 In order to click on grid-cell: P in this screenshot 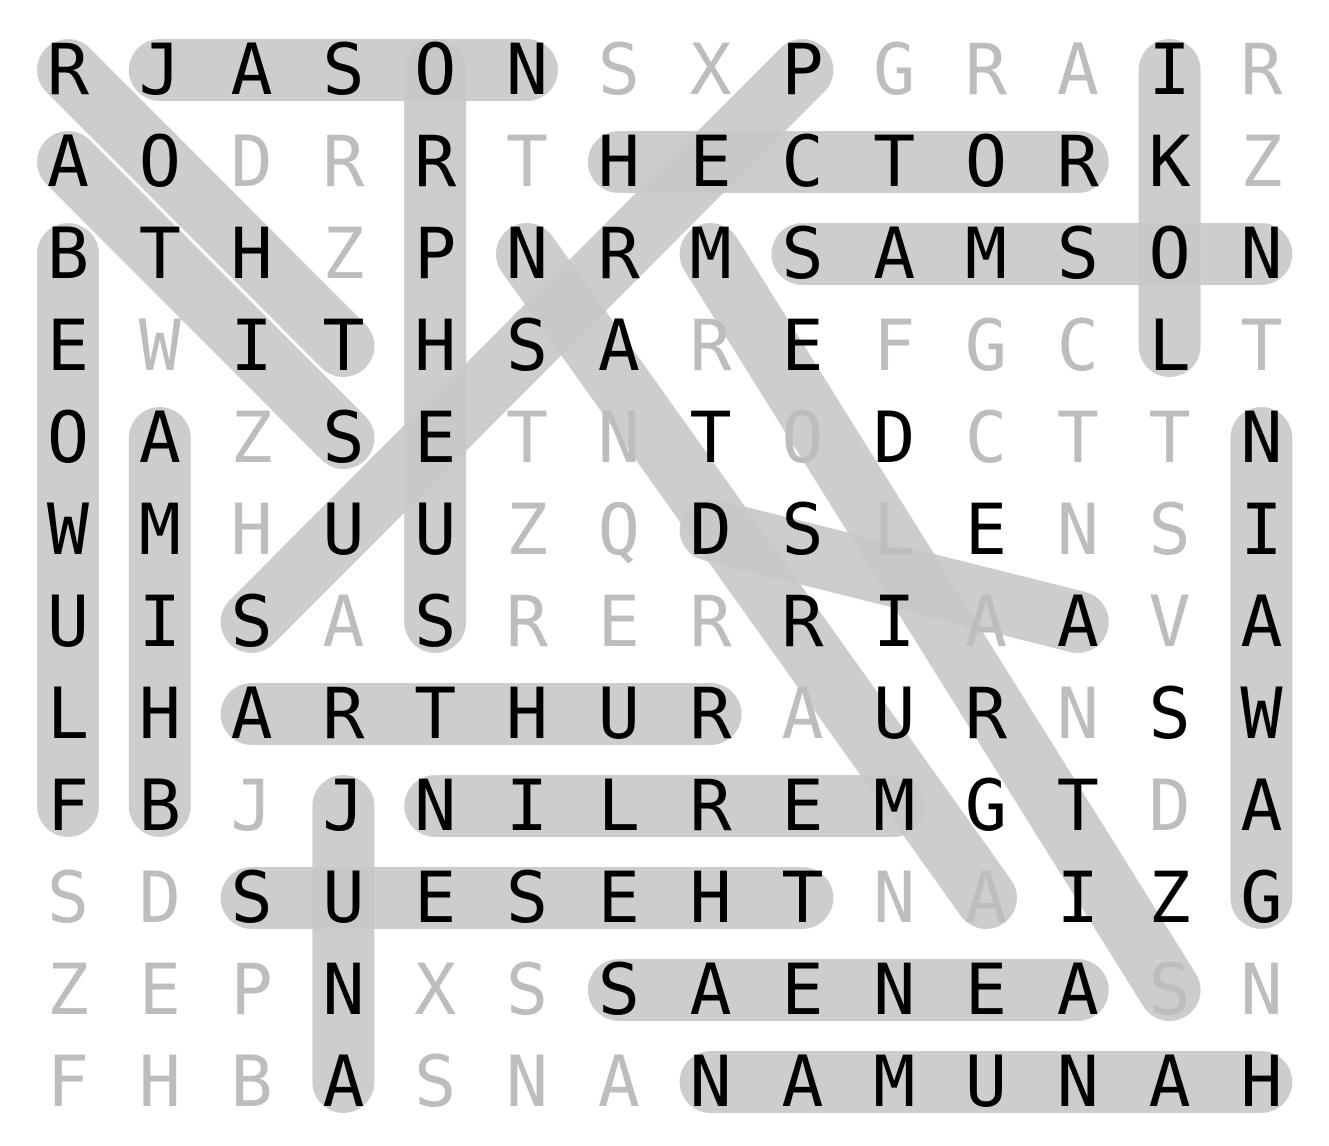, I will do `click(252, 990)`.